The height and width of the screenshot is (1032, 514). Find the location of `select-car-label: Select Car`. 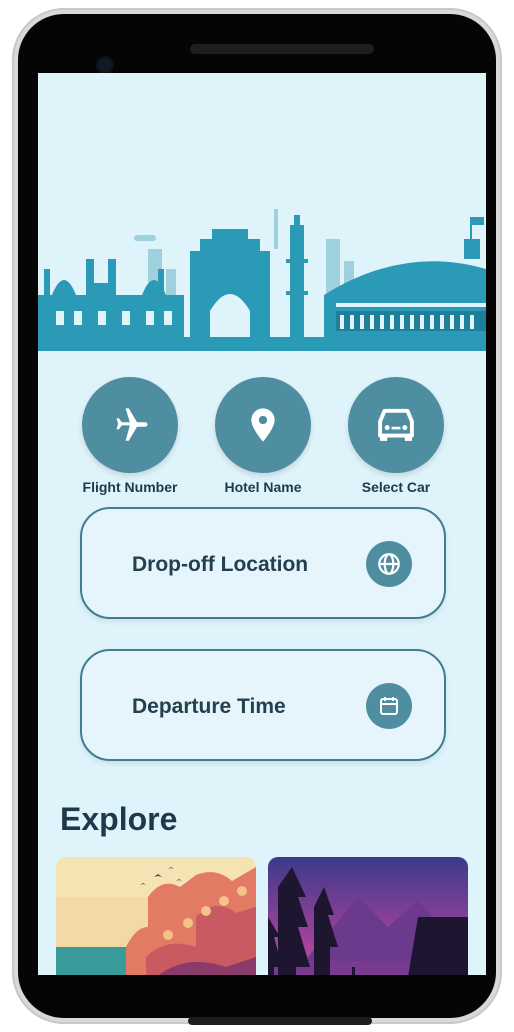

select-car-label: Select Car is located at coordinates (396, 487).